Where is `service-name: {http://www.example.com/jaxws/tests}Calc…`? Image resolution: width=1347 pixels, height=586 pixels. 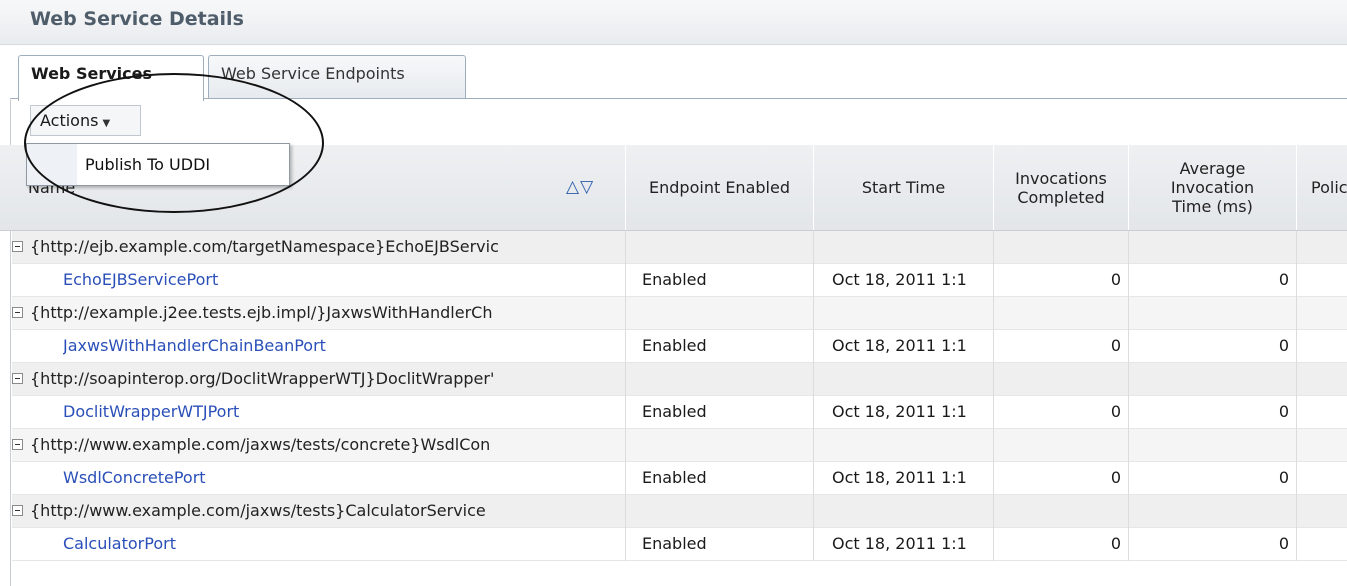
service-name: {http://www.example.com/jaxws/tests}Calc… is located at coordinates (258, 510).